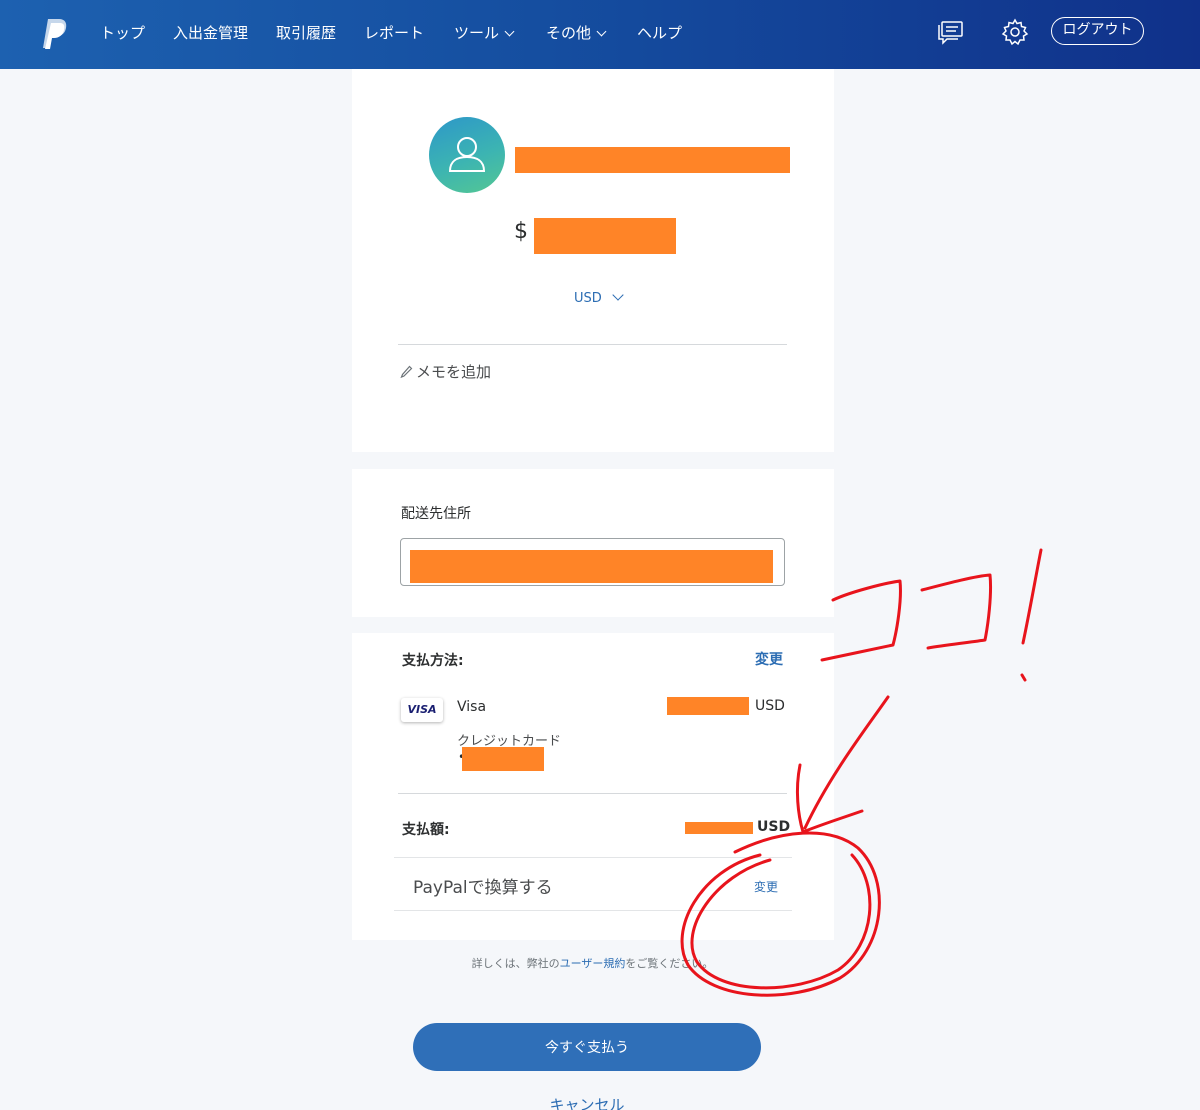 Image resolution: width=1200 pixels, height=1110 pixels. What do you see at coordinates (433, 661) in the screenshot?
I see `payment-method-label: 支払方法:` at bounding box center [433, 661].